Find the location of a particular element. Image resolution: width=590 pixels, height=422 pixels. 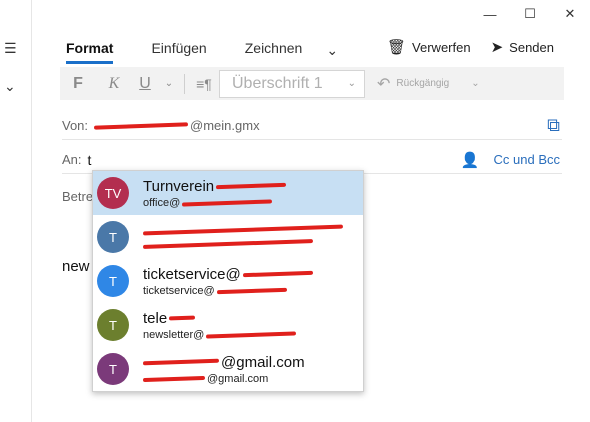

discard-button: 🗑 Verwerfen is located at coordinates (429, 47).